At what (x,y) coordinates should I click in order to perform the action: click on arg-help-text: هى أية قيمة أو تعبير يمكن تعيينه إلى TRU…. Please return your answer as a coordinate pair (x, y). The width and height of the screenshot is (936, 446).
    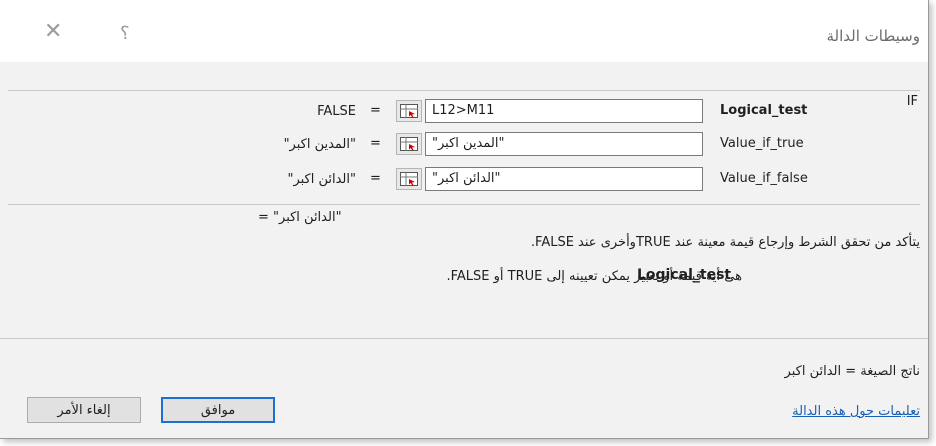
    Looking at the image, I should click on (594, 276).